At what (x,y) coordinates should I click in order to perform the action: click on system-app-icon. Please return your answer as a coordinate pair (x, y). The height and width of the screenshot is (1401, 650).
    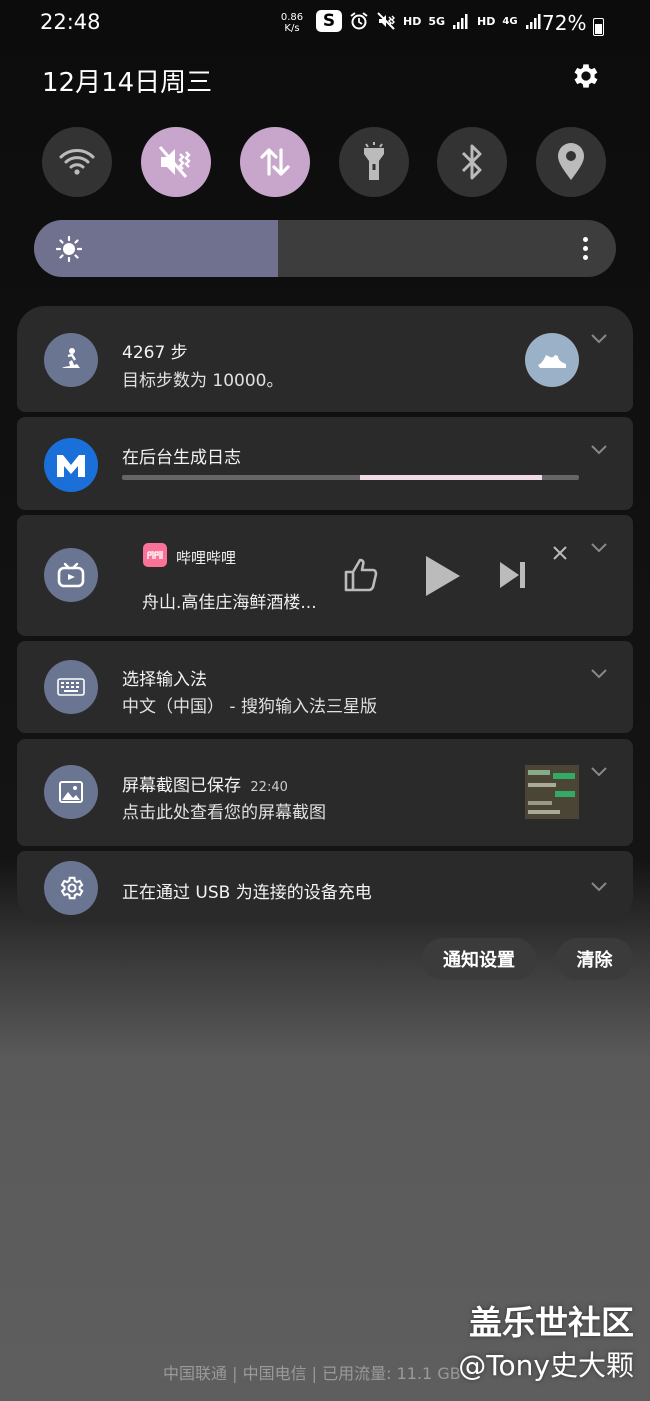
    Looking at the image, I should click on (71, 888).